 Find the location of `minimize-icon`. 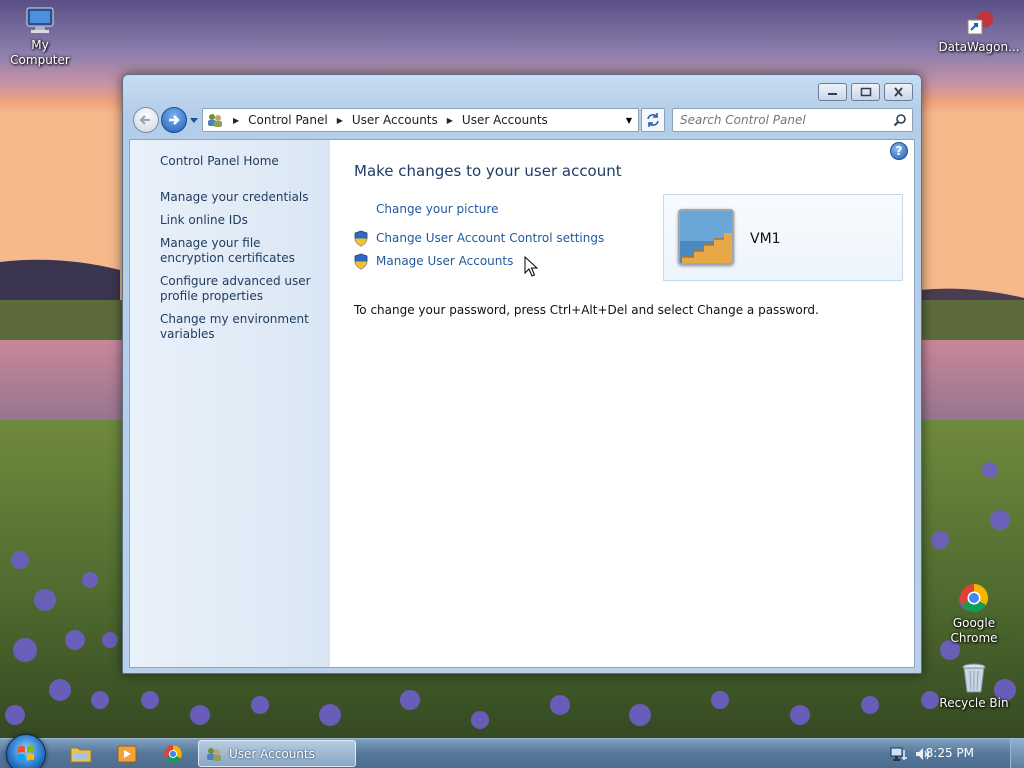

minimize-icon is located at coordinates (832, 94).